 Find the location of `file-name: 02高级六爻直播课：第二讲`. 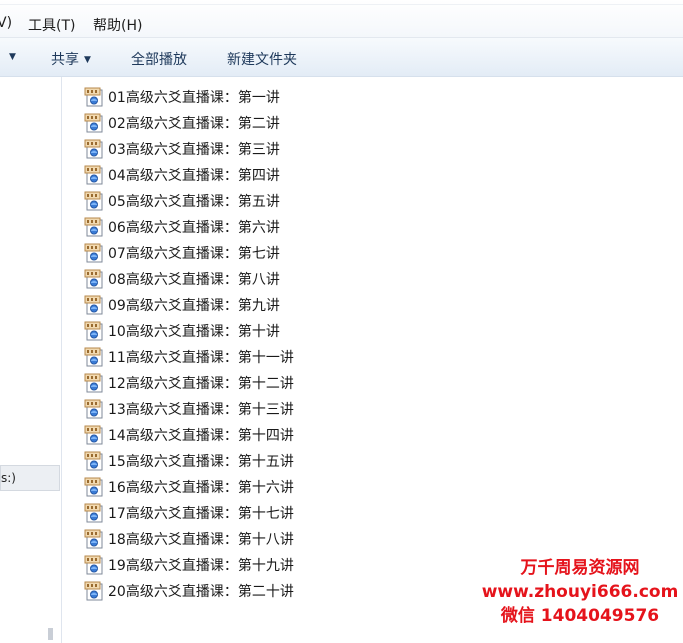

file-name: 02高级六爻直播课：第二讲 is located at coordinates (194, 124).